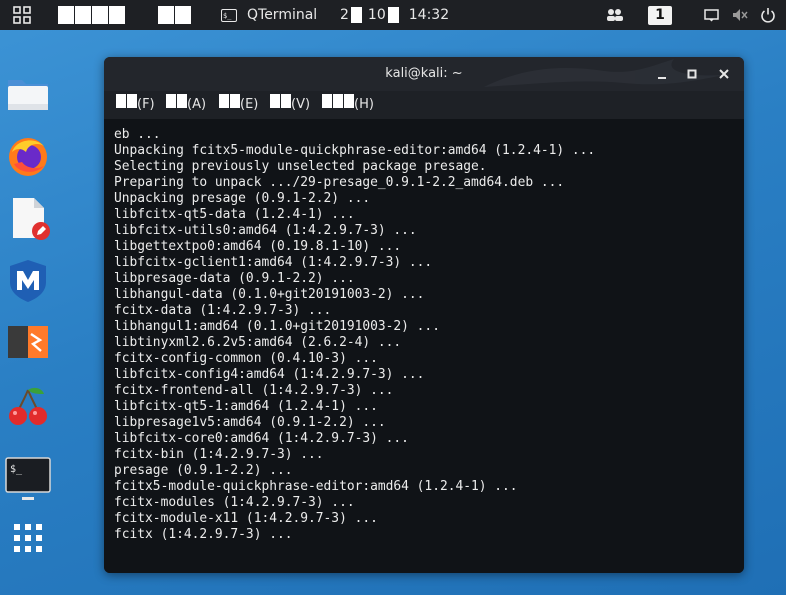 The height and width of the screenshot is (595, 786). I want to click on title-bar: kali@kali: ~, so click(424, 74).